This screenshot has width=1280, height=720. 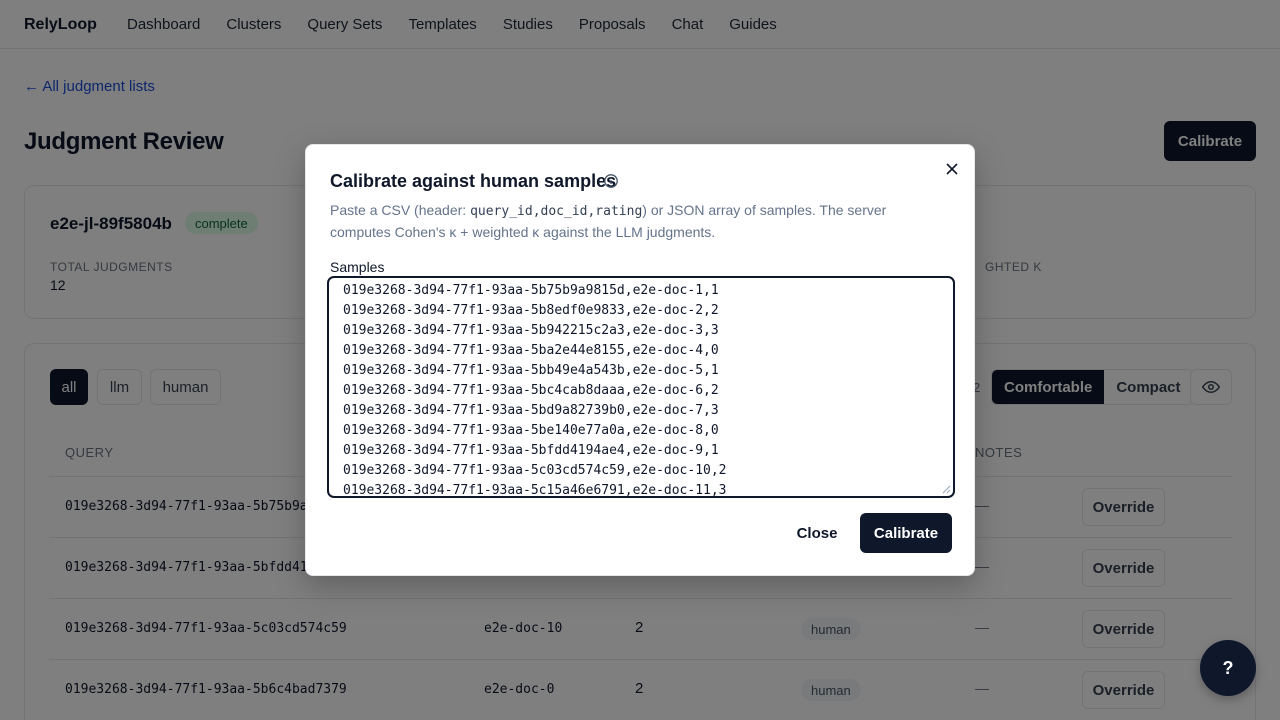 I want to click on resize-handle-icon, so click(x=946, y=489).